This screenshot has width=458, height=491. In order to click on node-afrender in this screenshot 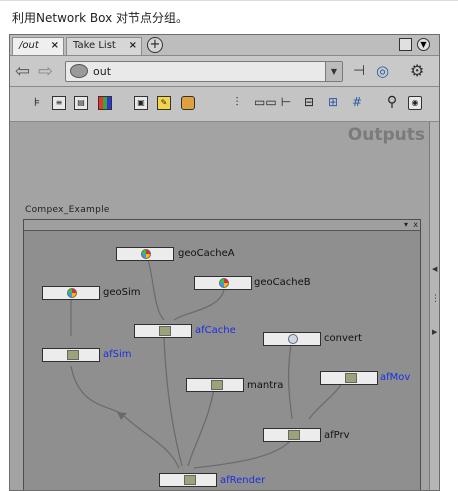, I will do `click(188, 480)`.